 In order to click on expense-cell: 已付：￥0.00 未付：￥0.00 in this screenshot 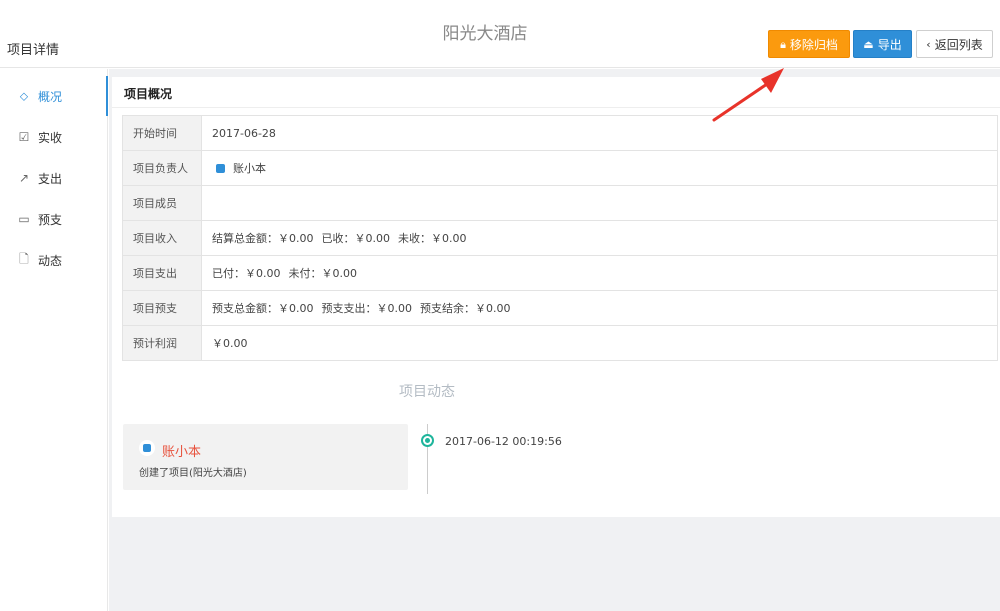, I will do `click(599, 273)`.